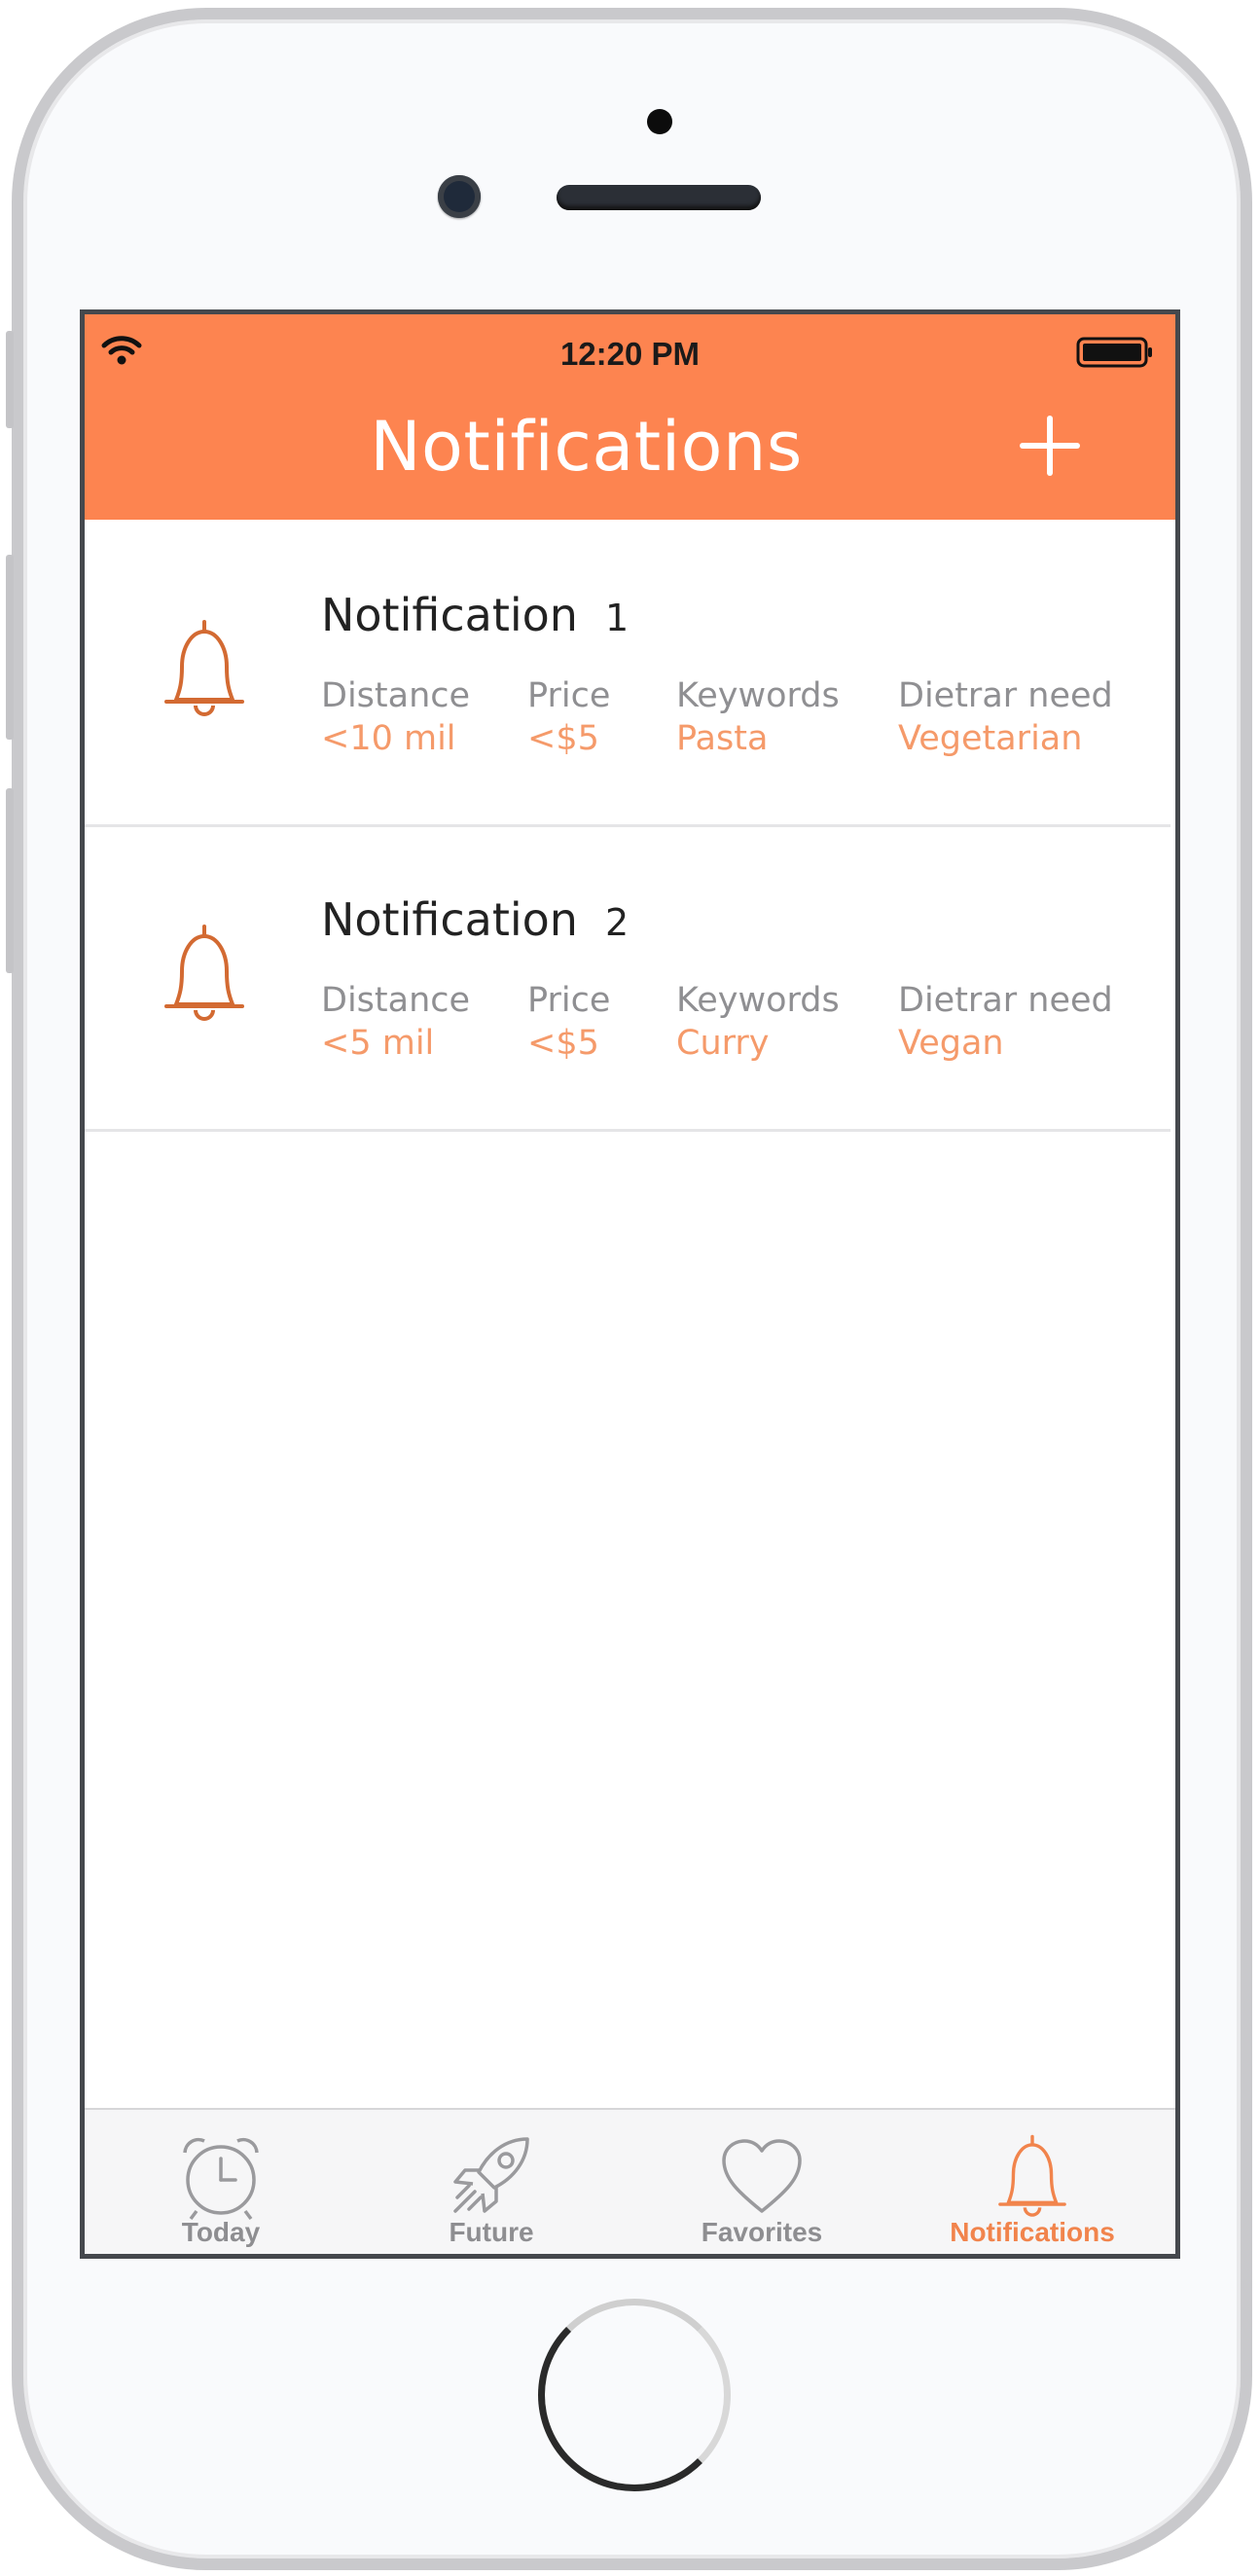 This screenshot has height=2576, width=1260. I want to click on status-time: 12:20 PM, so click(630, 354).